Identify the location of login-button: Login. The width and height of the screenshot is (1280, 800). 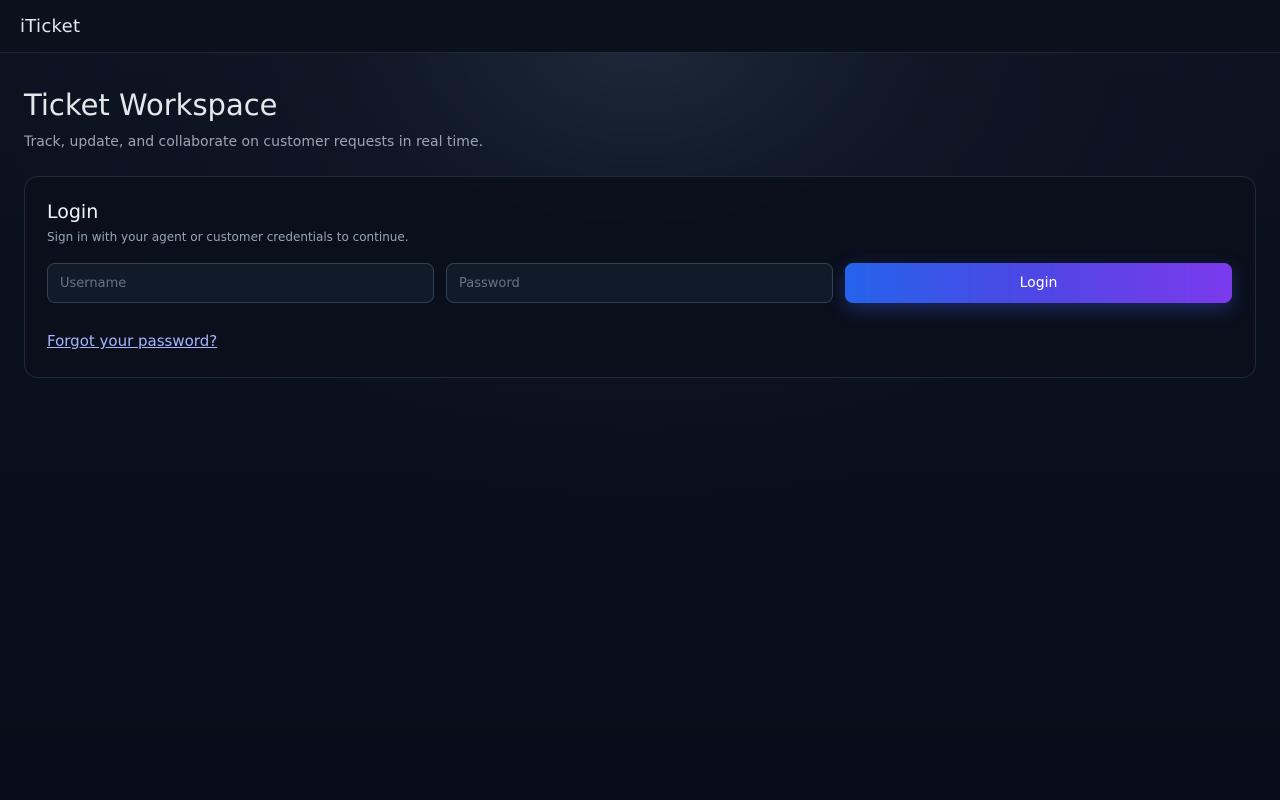
(1038, 283).